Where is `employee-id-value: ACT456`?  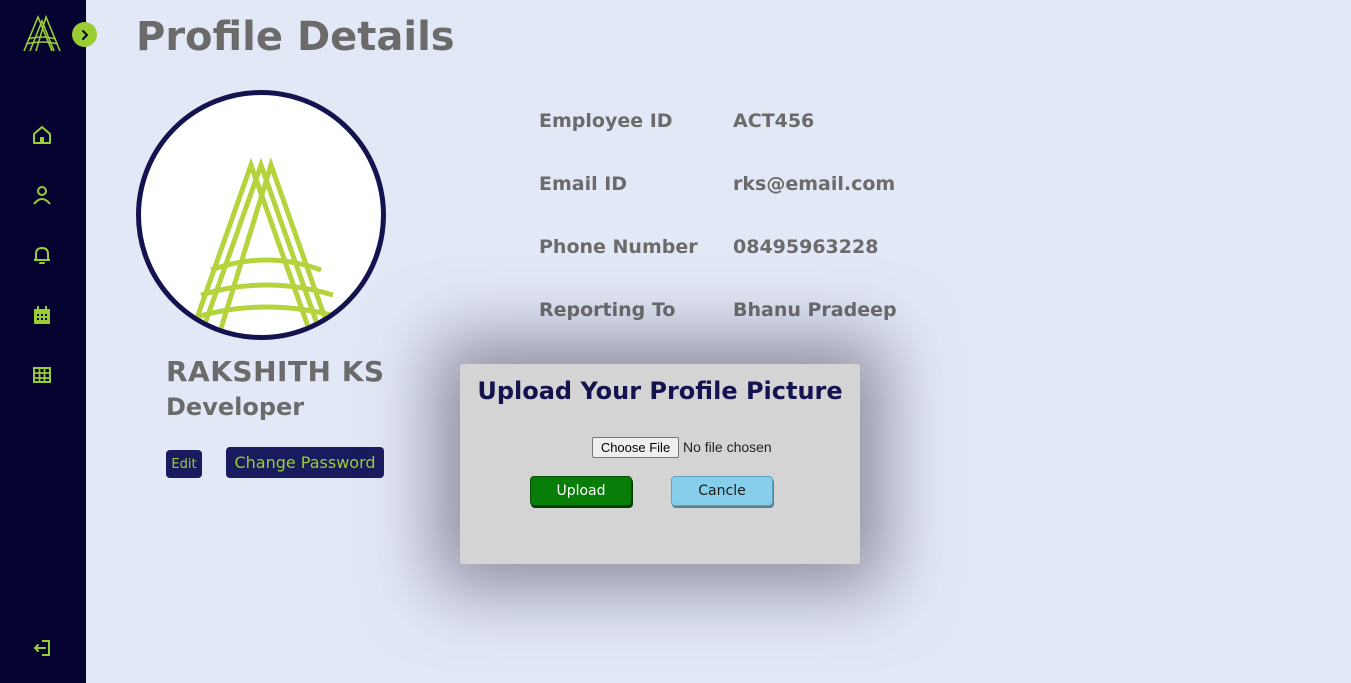 employee-id-value: ACT456 is located at coordinates (774, 121).